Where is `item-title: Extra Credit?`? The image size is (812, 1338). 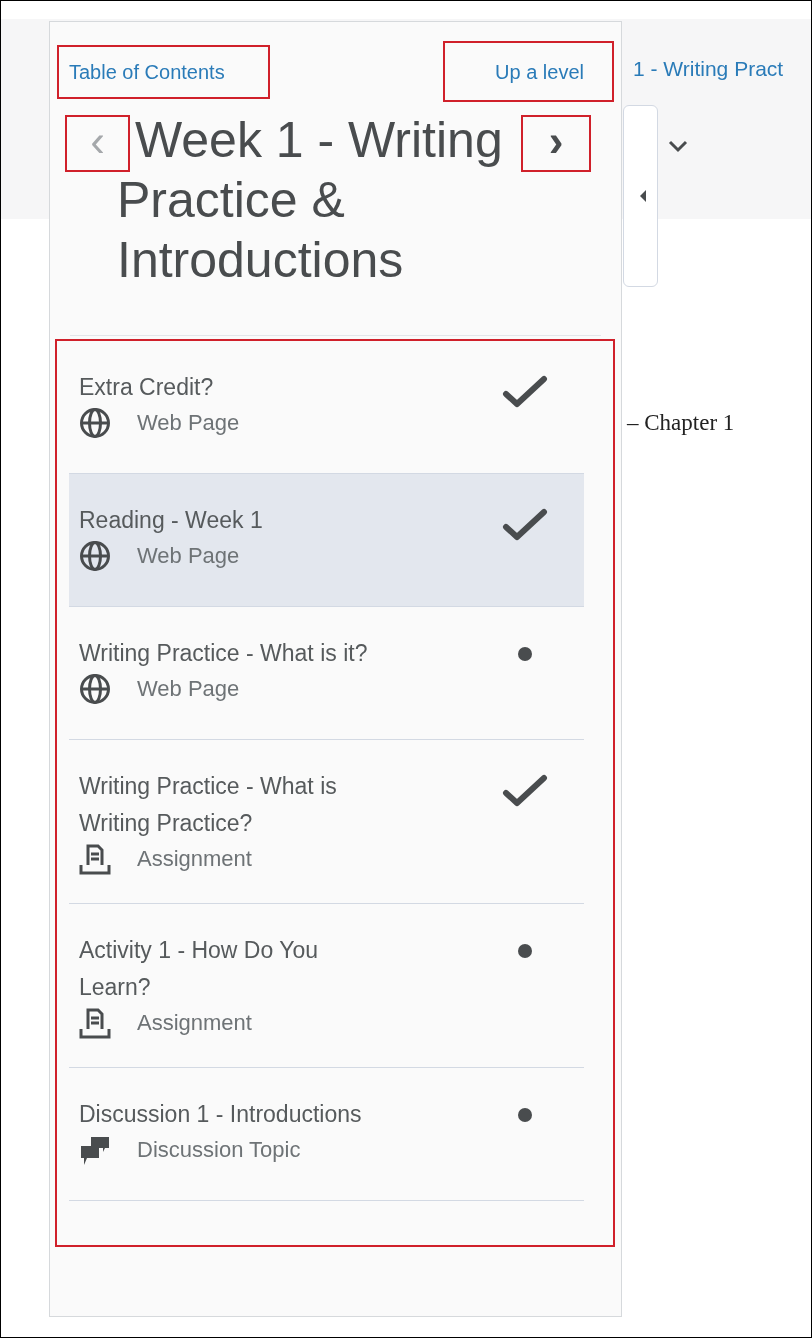
item-title: Extra Credit? is located at coordinates (147, 387).